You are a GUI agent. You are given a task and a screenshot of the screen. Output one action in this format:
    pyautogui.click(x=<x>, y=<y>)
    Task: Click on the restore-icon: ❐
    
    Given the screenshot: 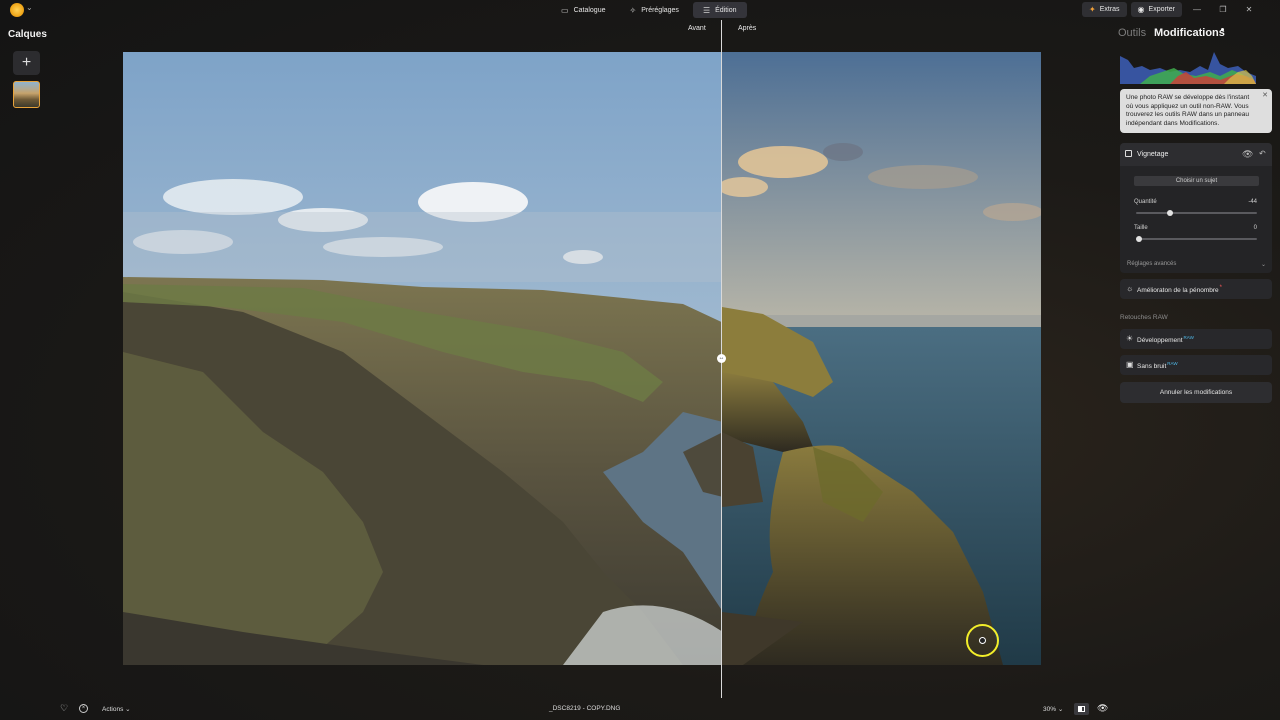 What is the action you would take?
    pyautogui.click(x=1223, y=9)
    